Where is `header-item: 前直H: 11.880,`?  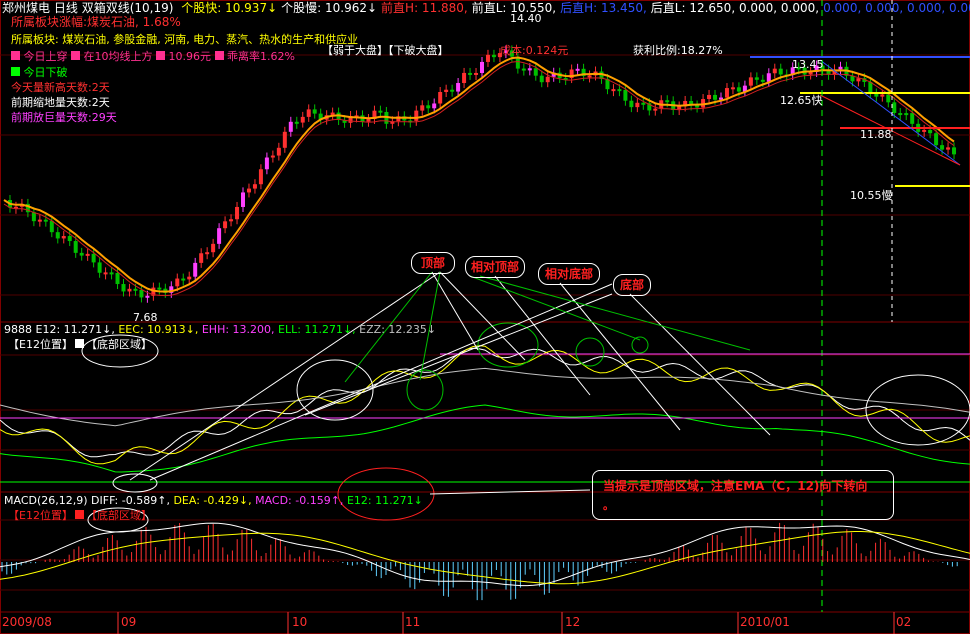
header-item: 前直H: 11.880, is located at coordinates (424, 8).